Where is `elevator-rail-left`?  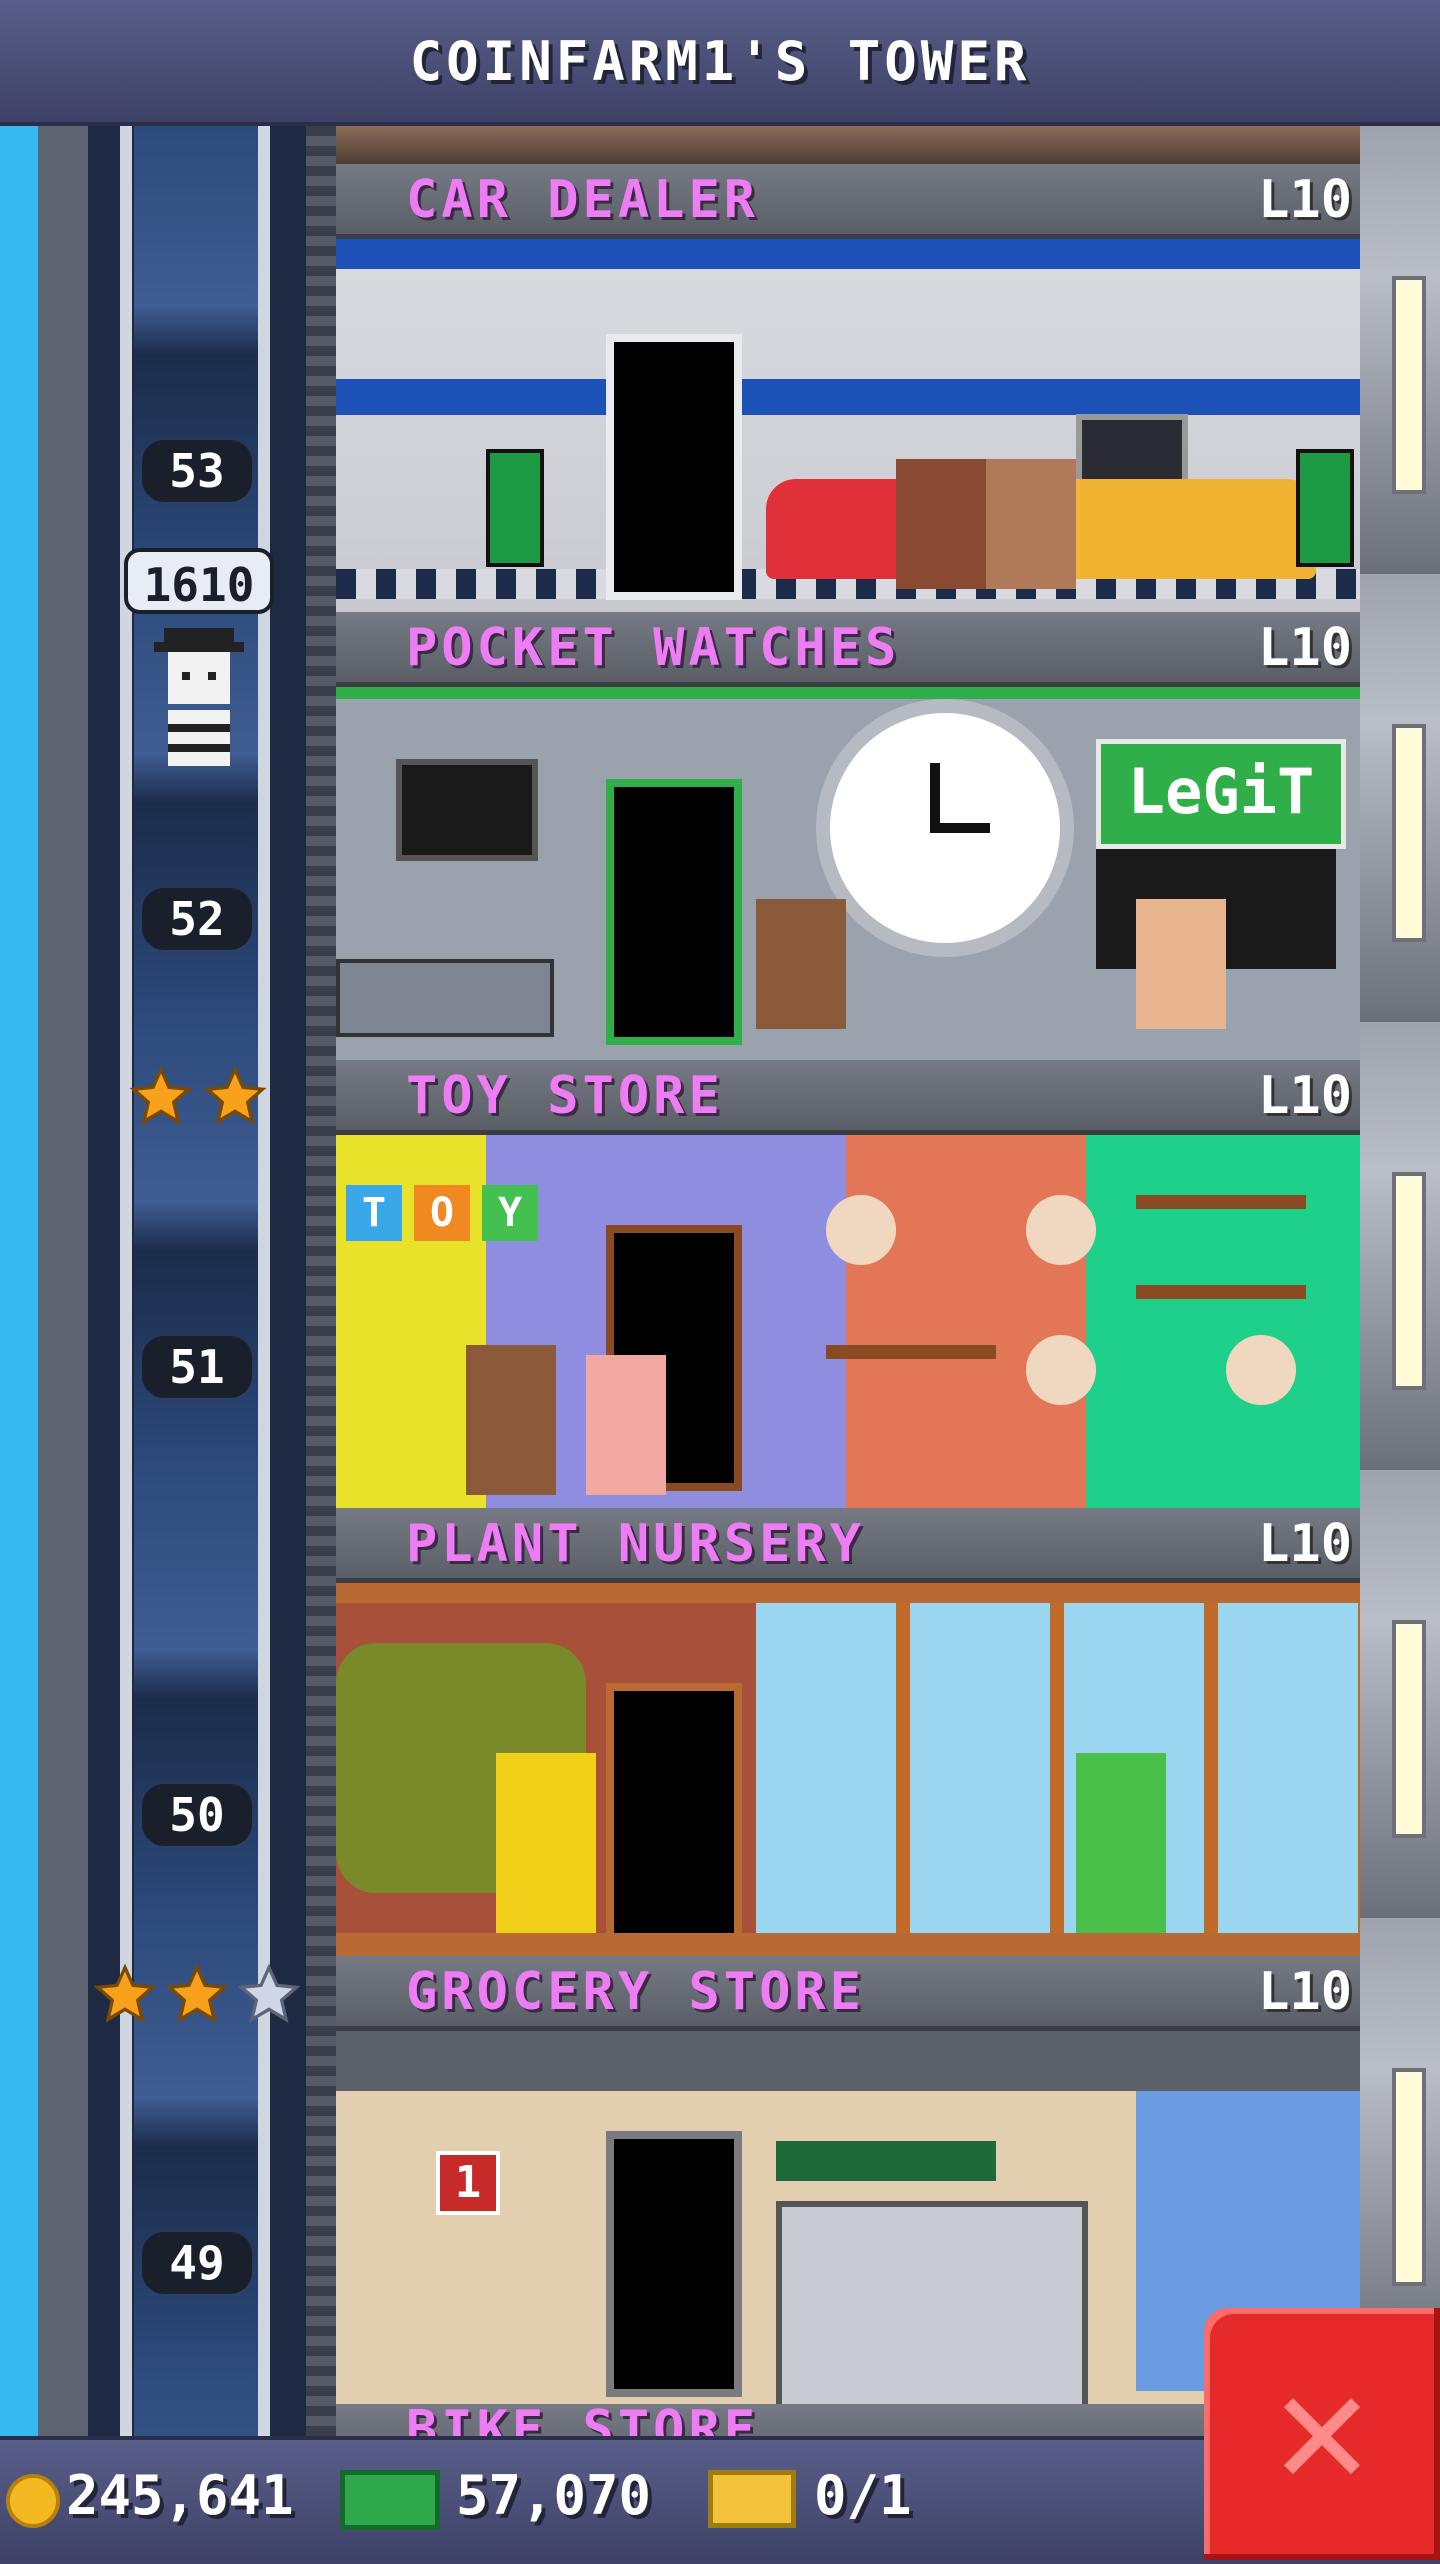 elevator-rail-left is located at coordinates (126, 1281).